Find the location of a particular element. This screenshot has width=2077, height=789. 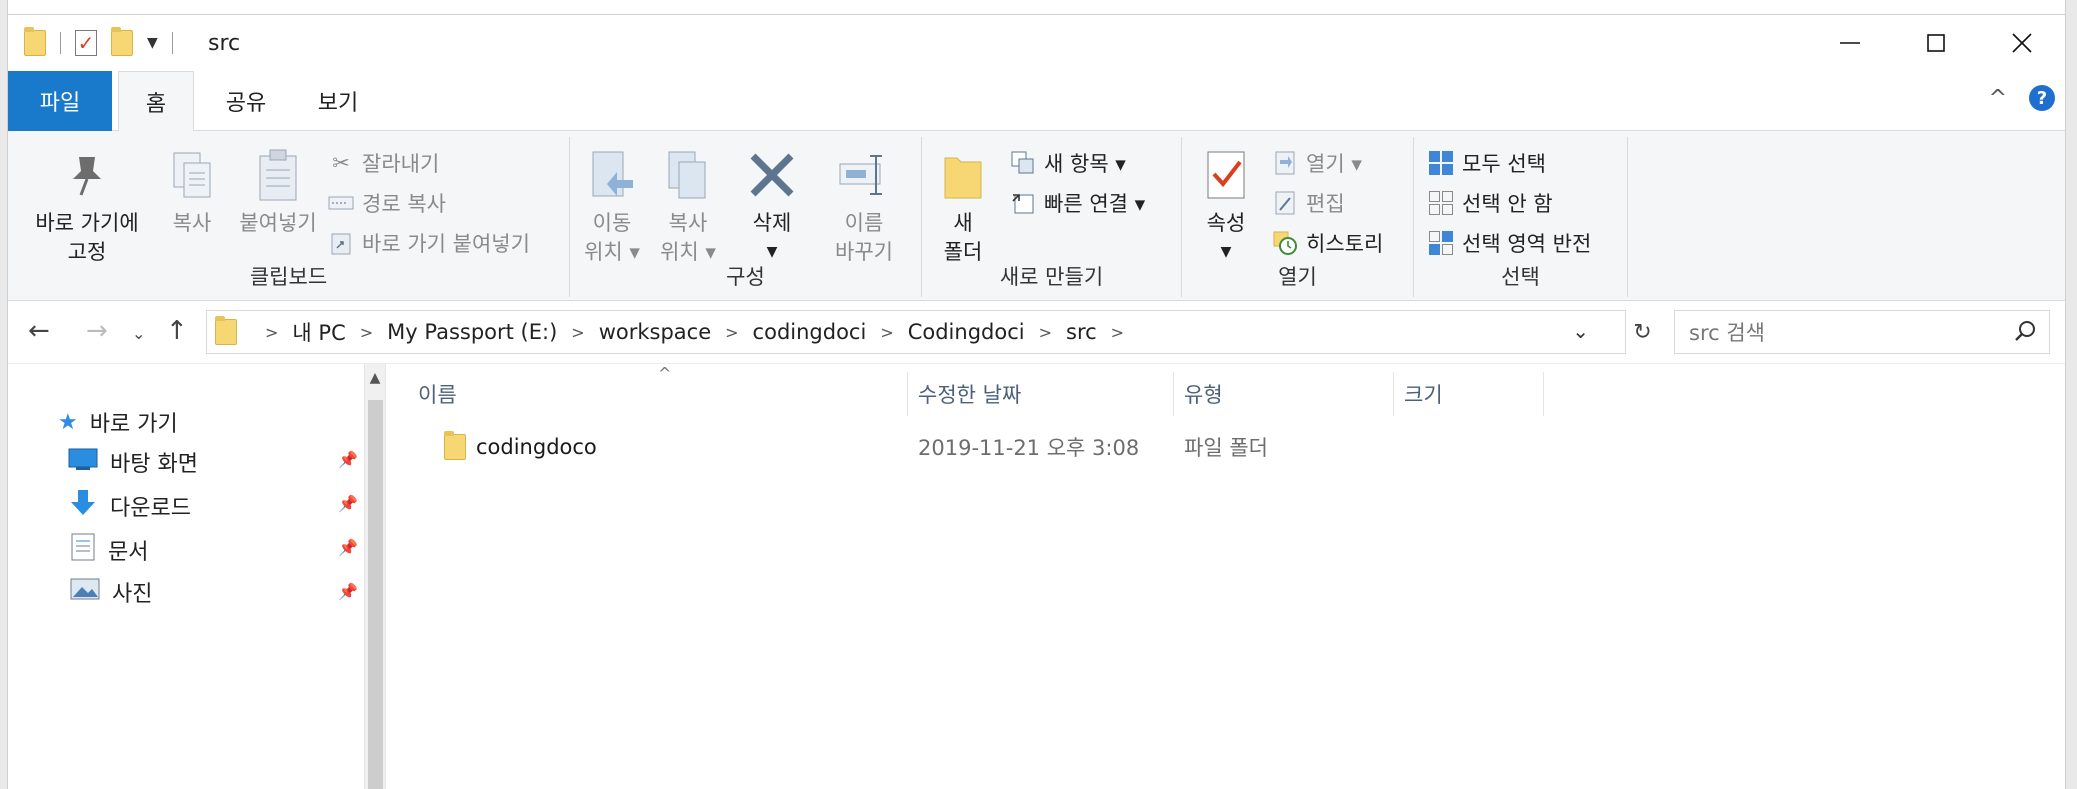

close-button is located at coordinates (2022, 43).